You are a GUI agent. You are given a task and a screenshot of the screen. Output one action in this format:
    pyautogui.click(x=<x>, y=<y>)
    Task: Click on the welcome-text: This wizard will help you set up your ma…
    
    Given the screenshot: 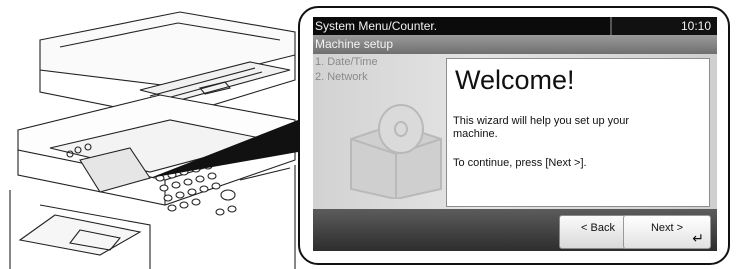 What is the action you would take?
    pyautogui.click(x=541, y=127)
    